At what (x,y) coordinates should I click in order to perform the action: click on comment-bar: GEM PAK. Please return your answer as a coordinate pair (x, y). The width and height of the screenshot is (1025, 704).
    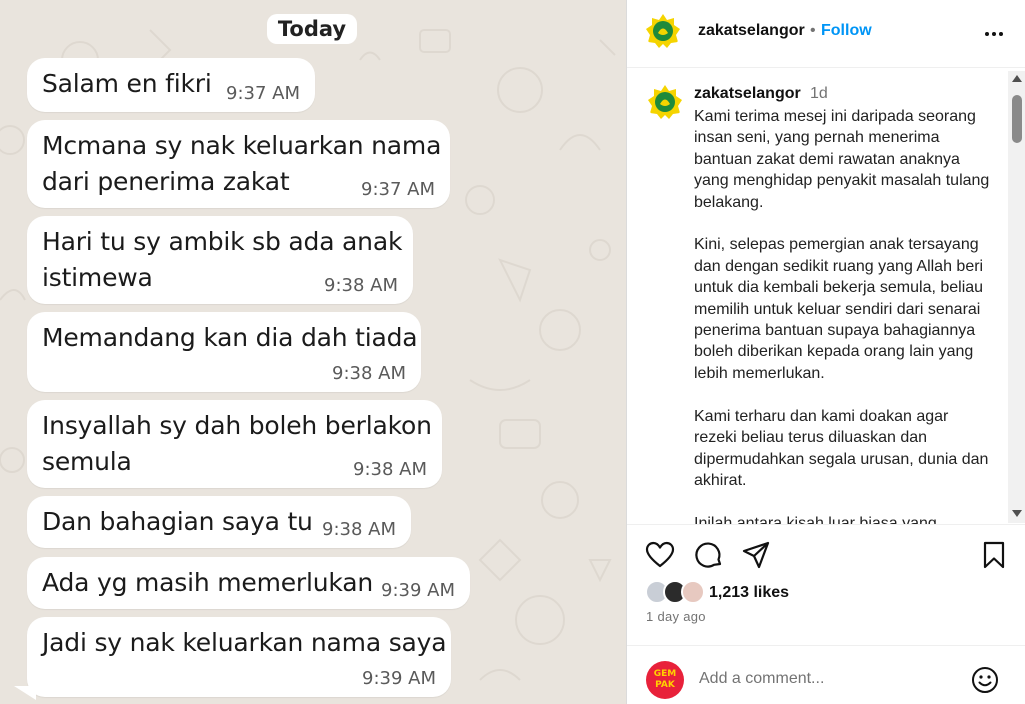
    Looking at the image, I should click on (826, 674).